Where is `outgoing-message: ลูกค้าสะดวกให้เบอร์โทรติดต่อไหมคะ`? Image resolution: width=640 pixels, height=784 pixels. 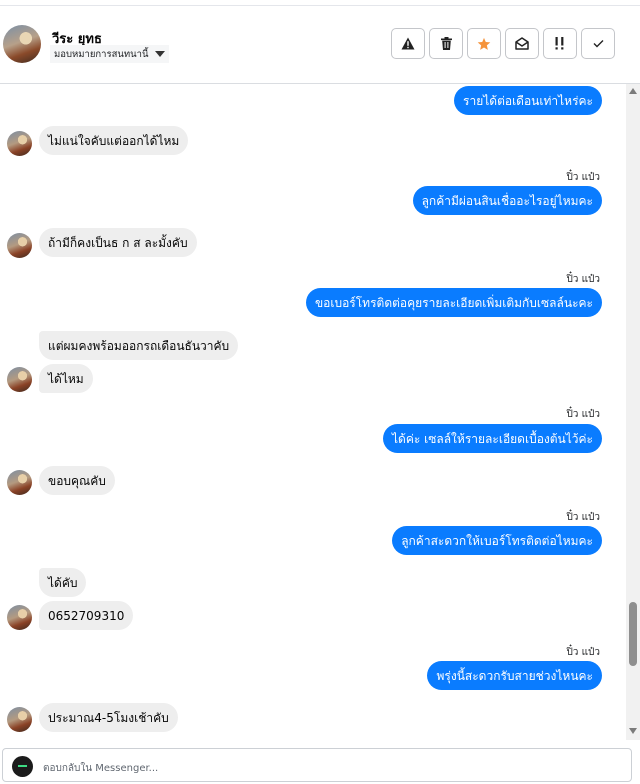
outgoing-message: ลูกค้าสะดวกให้เบอร์โทรติดต่อไหมคะ is located at coordinates (497, 540).